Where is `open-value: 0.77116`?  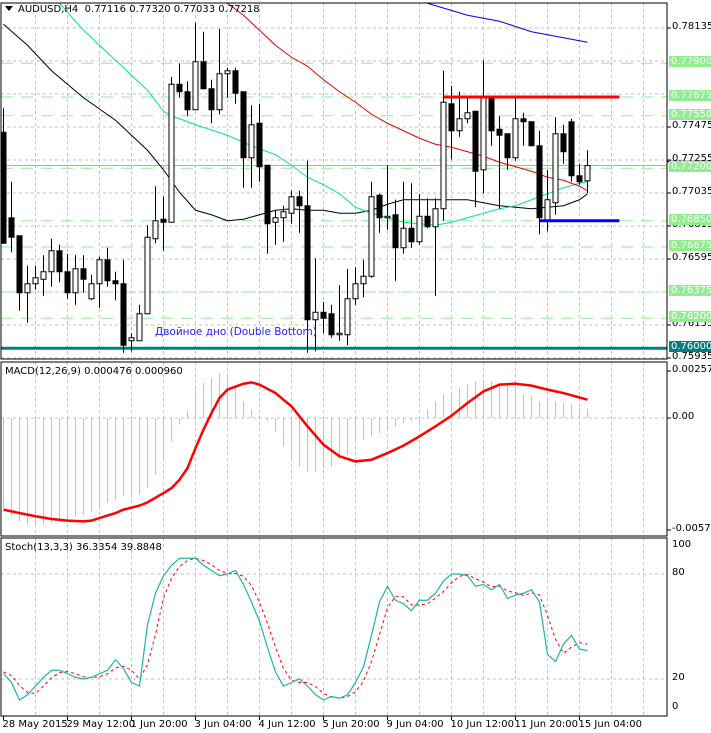
open-value: 0.77116 is located at coordinates (105, 9).